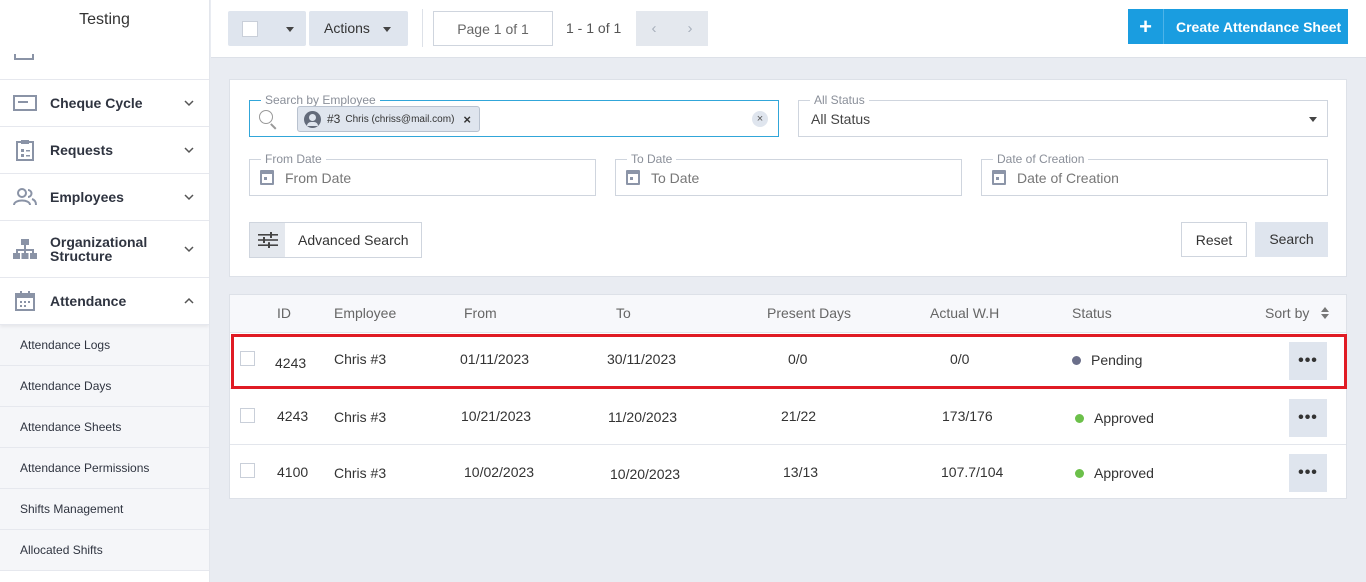  Describe the element at coordinates (422, 28) in the screenshot. I see `toolbar-divider` at that location.